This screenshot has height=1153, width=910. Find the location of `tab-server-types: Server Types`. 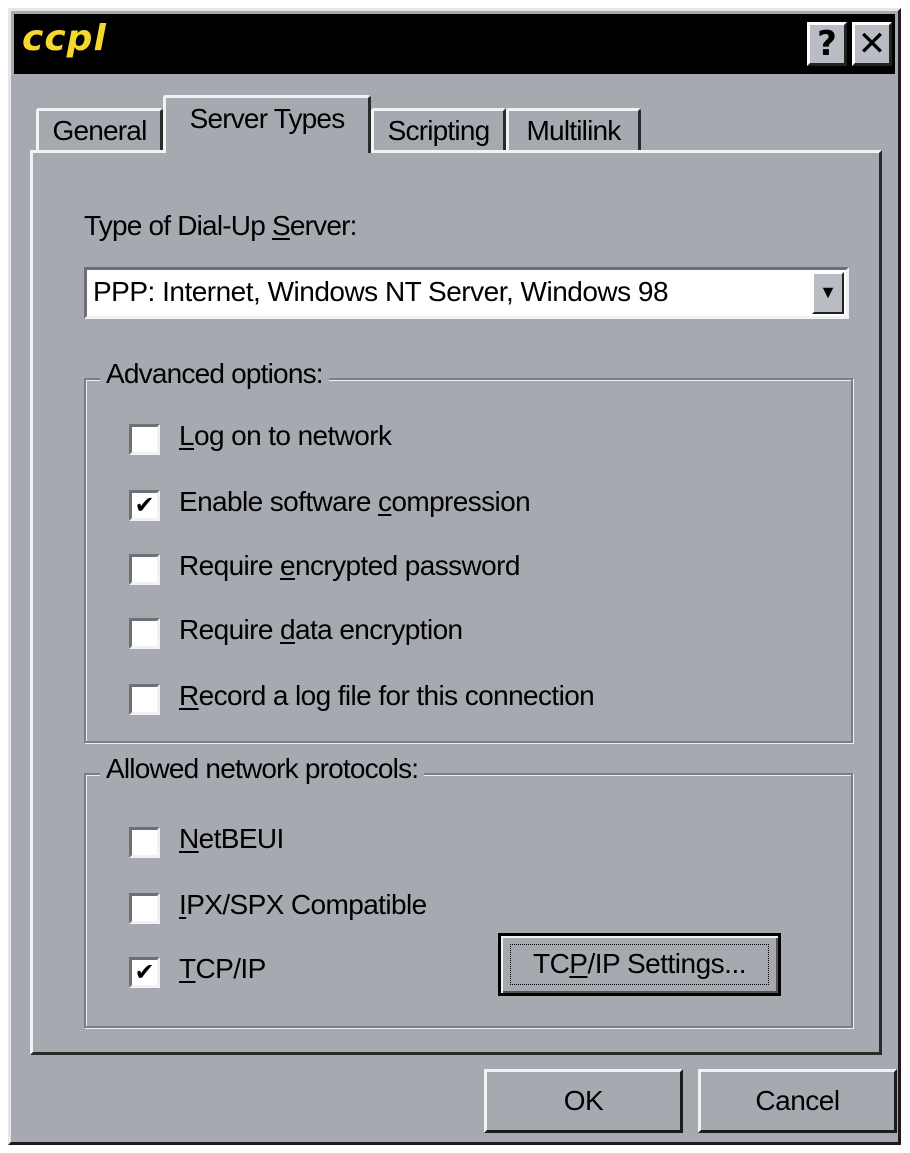

tab-server-types: Server Types is located at coordinates (267, 124).